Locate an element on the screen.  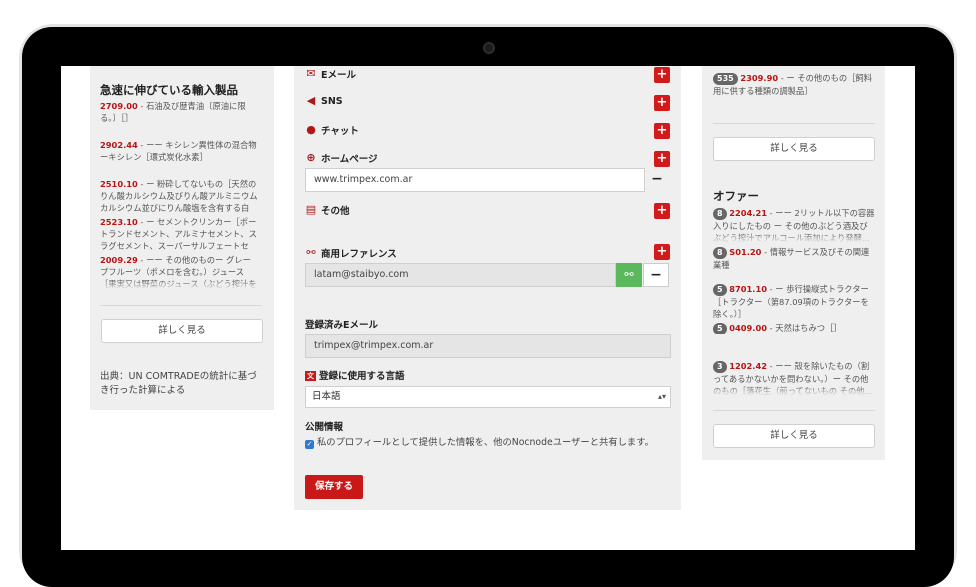
language-selected-value: 日本語 is located at coordinates (326, 396).